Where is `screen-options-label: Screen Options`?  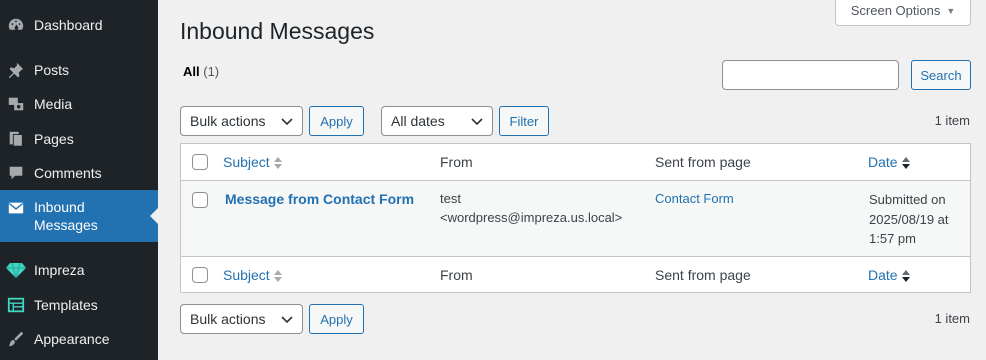
screen-options-label: Screen Options is located at coordinates (895, 10).